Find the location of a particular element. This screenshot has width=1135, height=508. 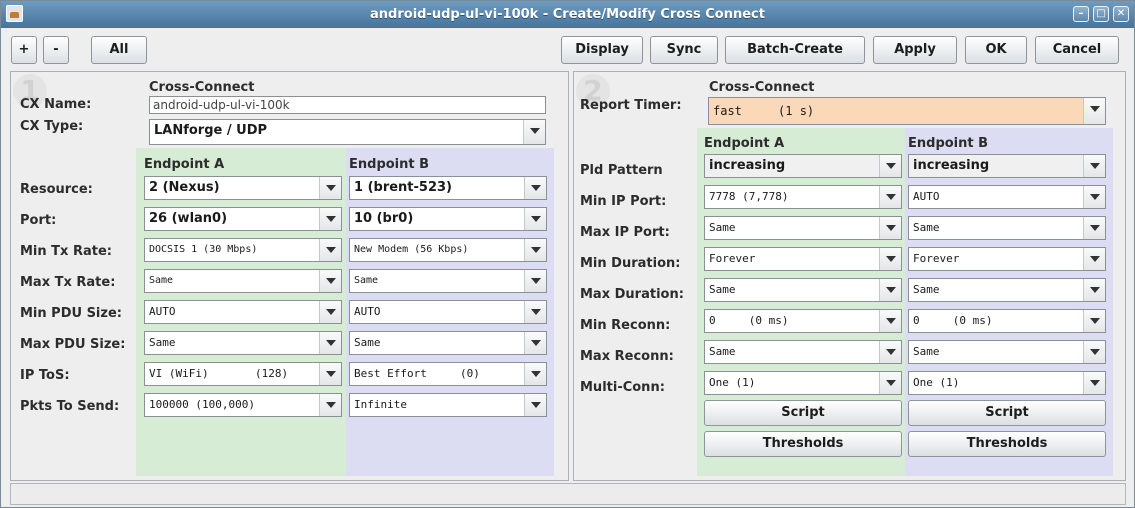

maximize-icon: □ is located at coordinates (1101, 14).